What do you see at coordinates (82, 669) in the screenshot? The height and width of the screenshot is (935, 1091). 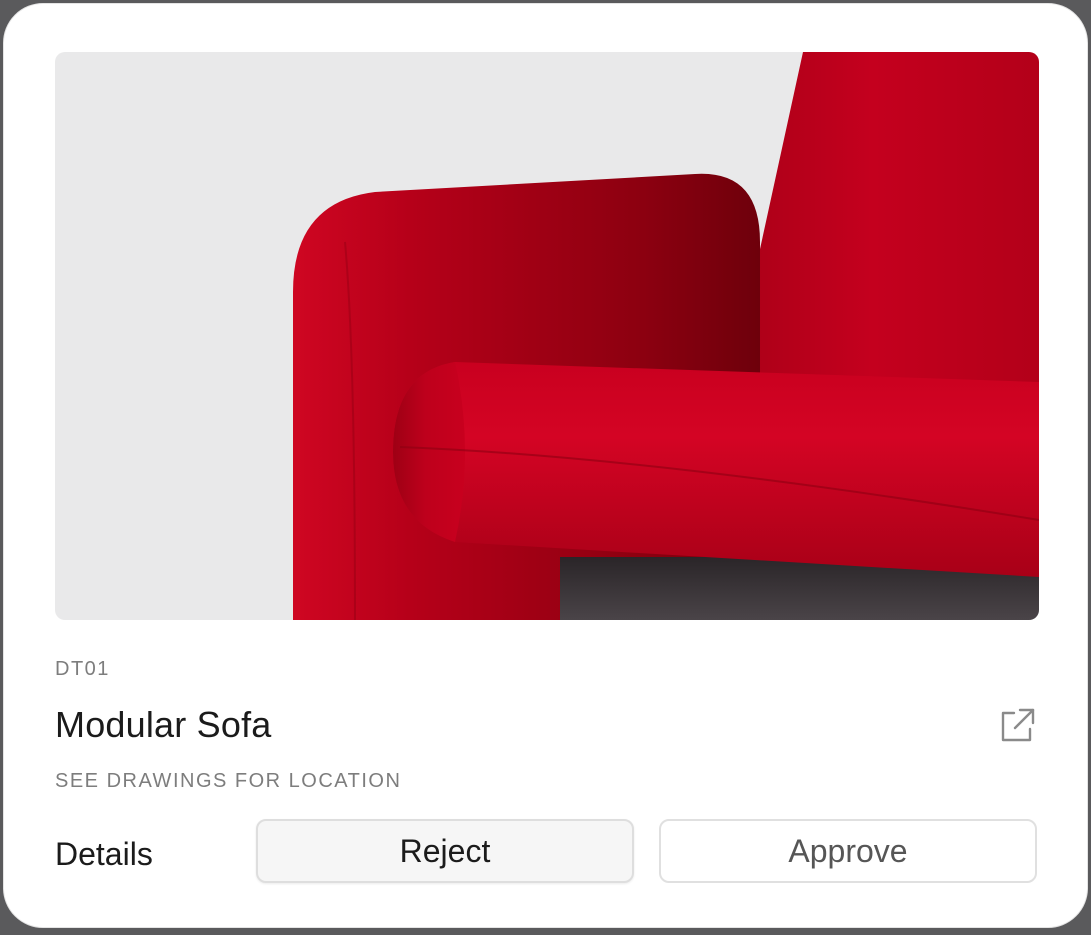 I see `product-code: DT01` at bounding box center [82, 669].